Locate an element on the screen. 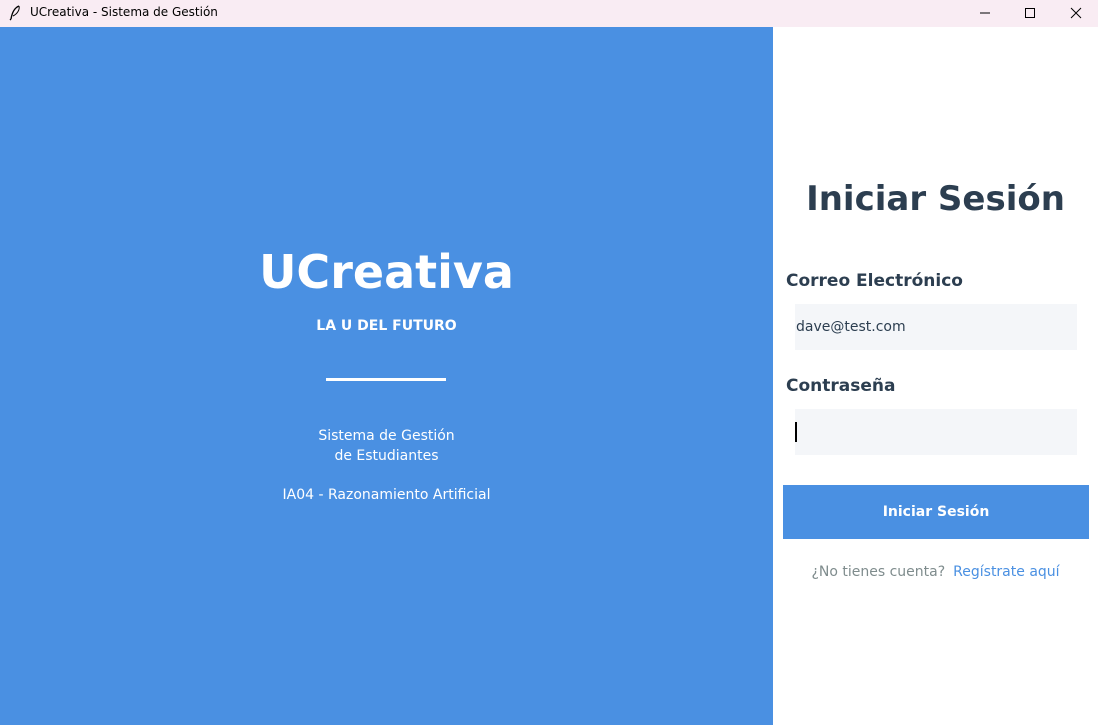  close-button is located at coordinates (1075, 13).